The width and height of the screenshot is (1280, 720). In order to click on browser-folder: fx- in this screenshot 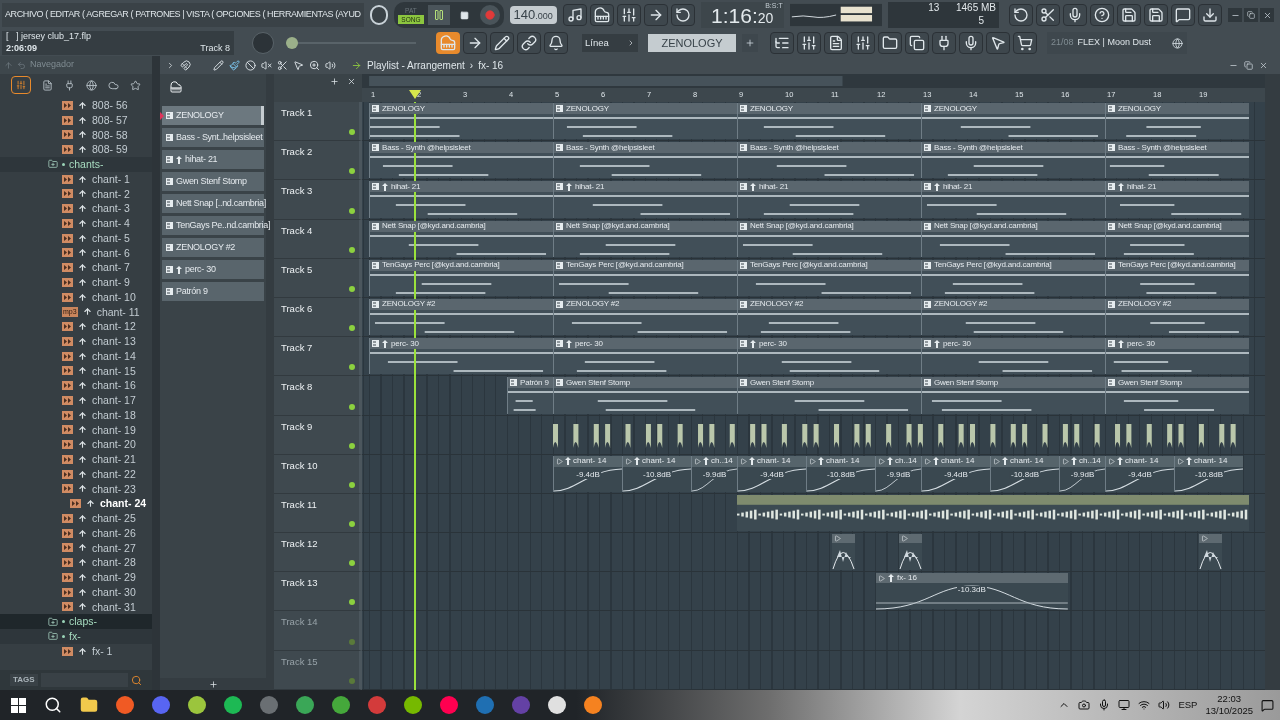, I will do `click(76, 636)`.